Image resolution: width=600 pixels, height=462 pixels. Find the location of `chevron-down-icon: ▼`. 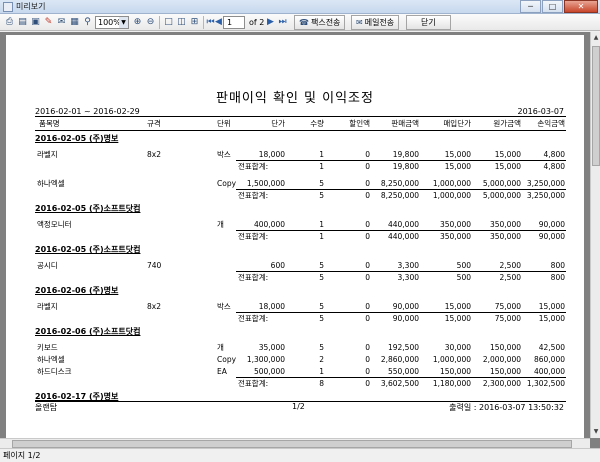

chevron-down-icon: ▼ is located at coordinates (123, 22).